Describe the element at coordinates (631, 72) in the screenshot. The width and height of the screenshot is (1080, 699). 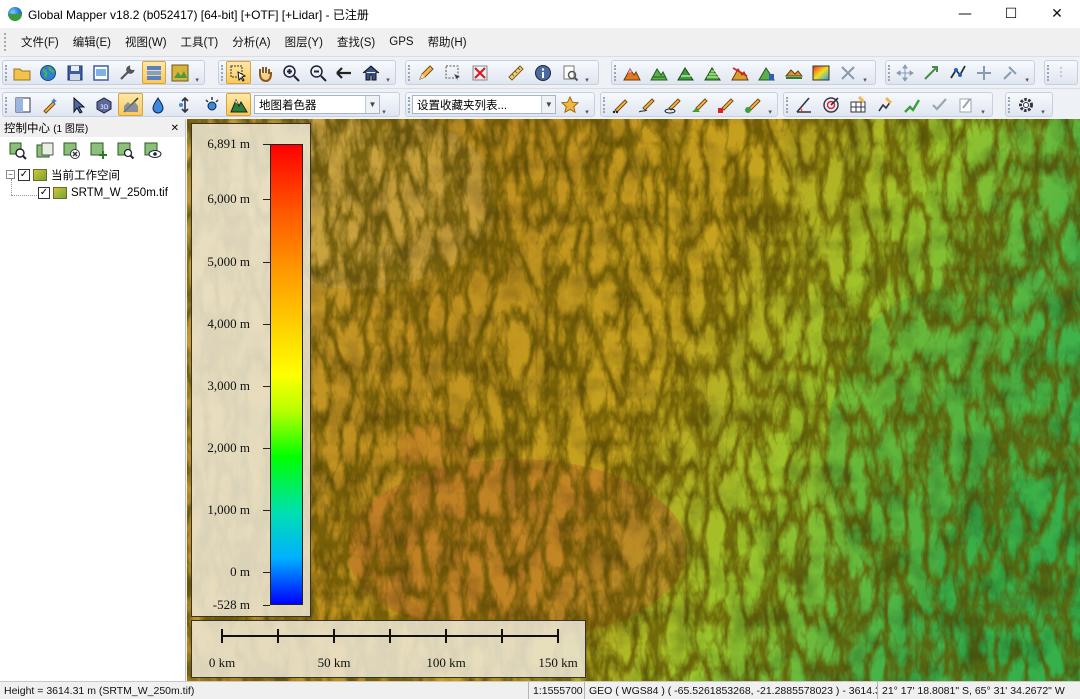
I see `terrain-orange-icon` at that location.